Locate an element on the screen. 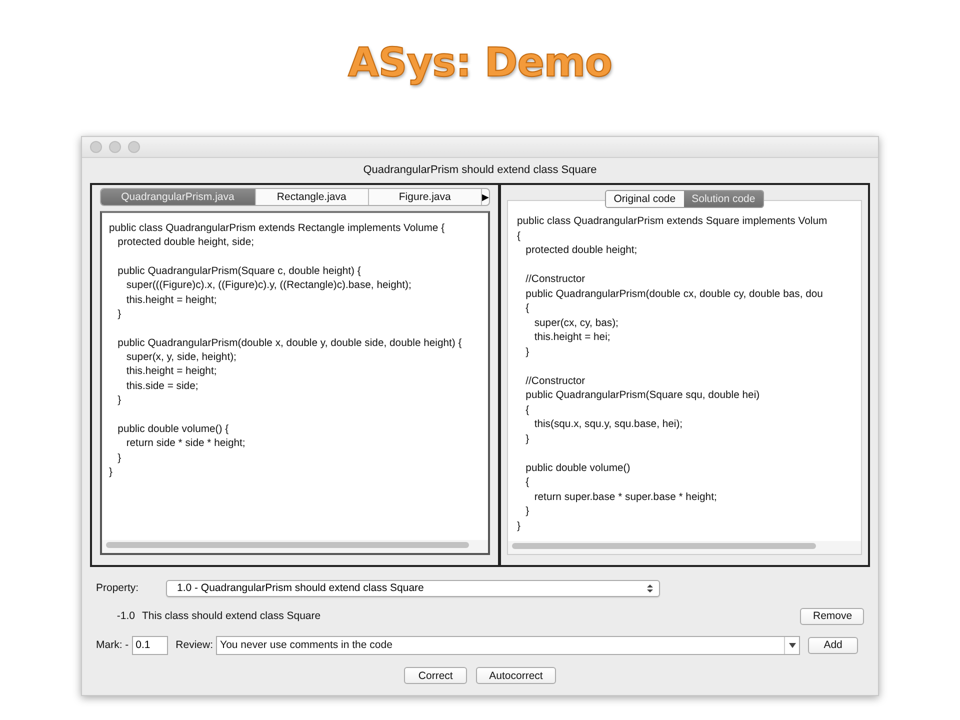 The height and width of the screenshot is (720, 960). tab-scroll-button: ▶ is located at coordinates (485, 197).